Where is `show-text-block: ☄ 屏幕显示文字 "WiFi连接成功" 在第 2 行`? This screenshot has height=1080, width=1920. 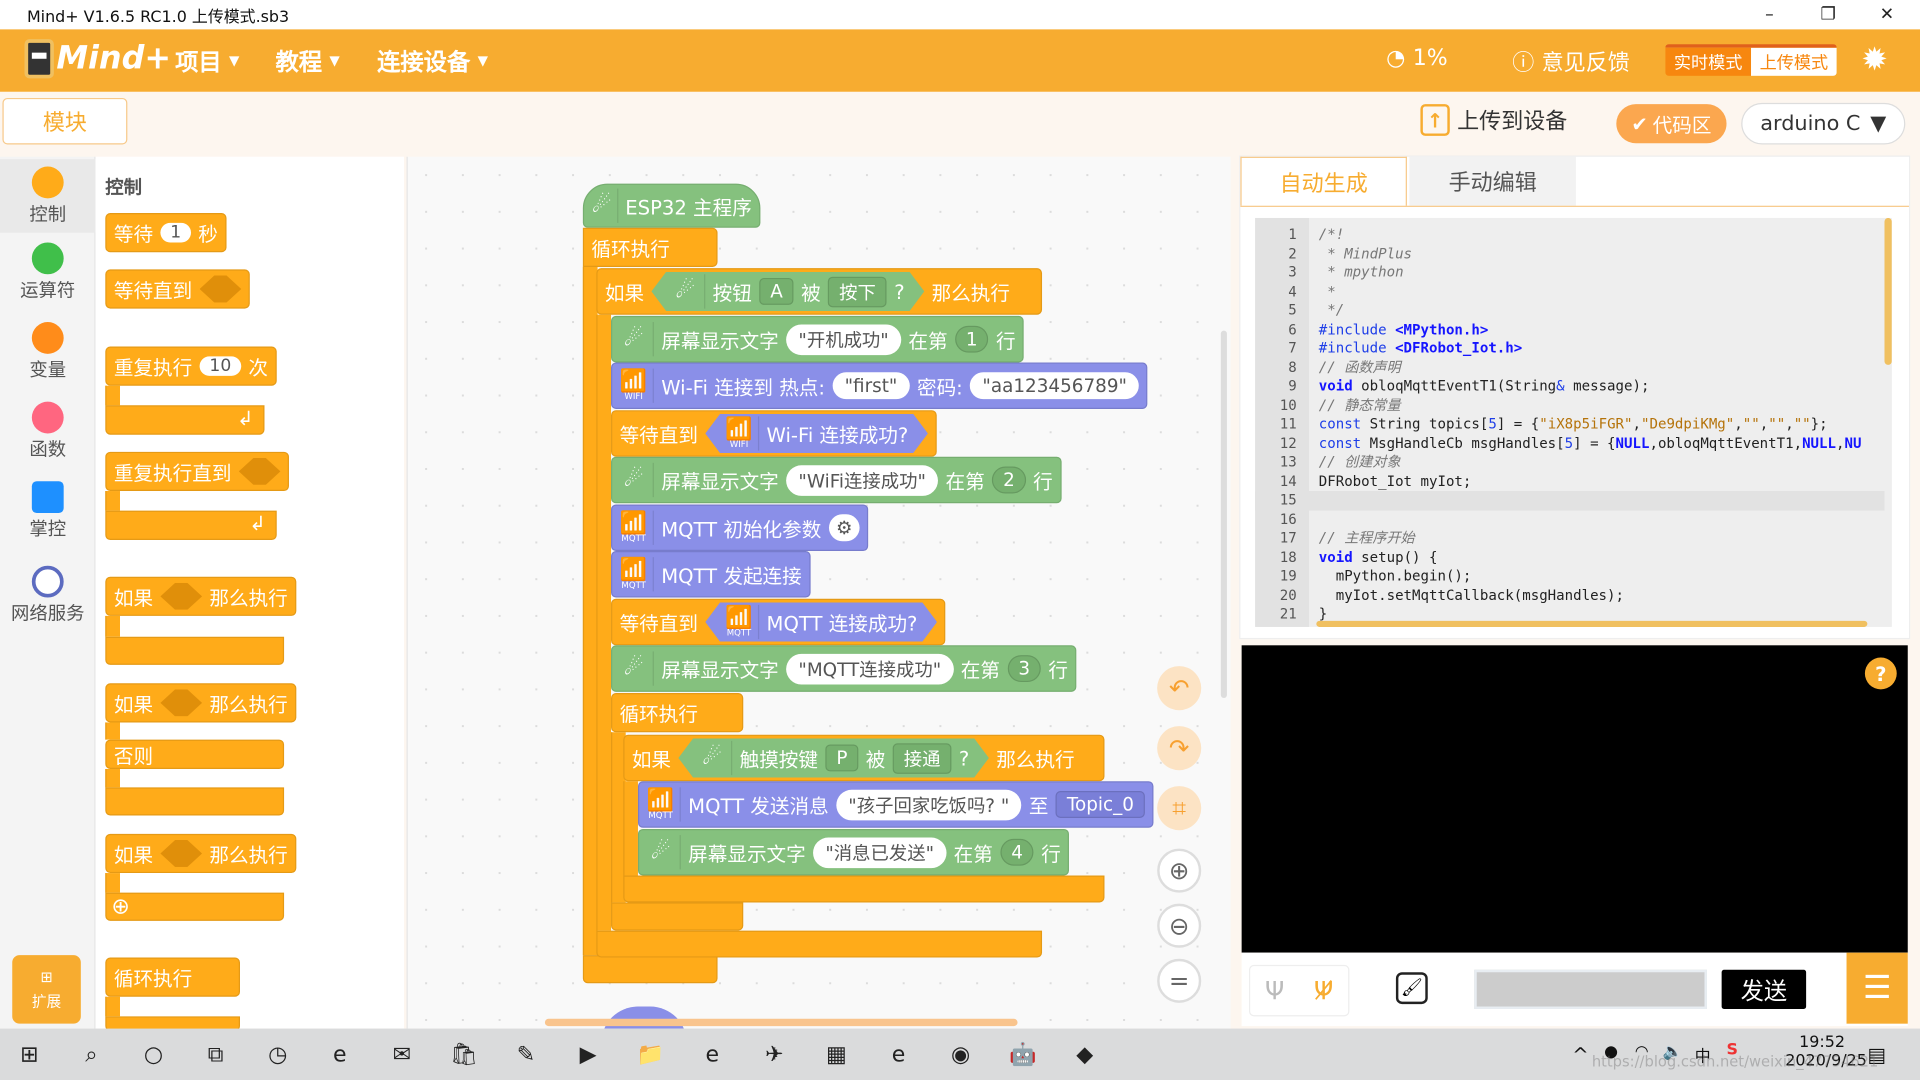 show-text-block: ☄ 屏幕显示文字 "WiFi连接成功" 在第 2 行 is located at coordinates (836, 480).